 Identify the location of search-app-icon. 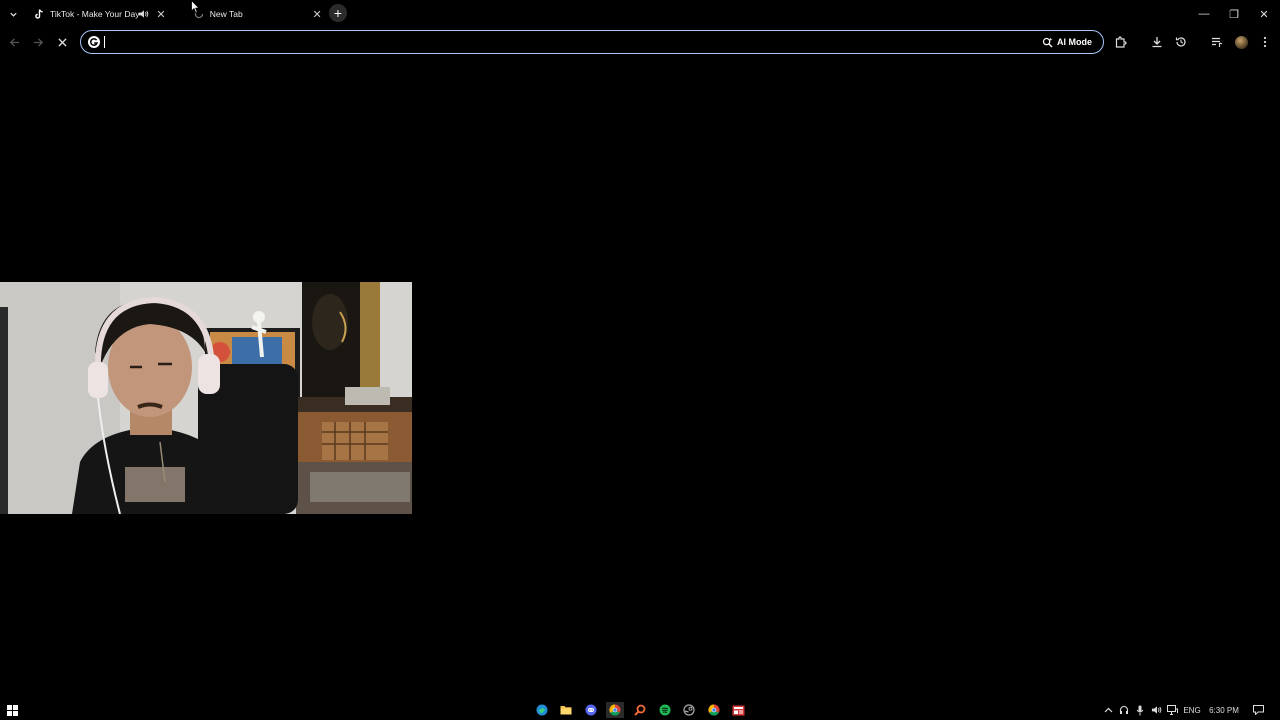
(640, 710).